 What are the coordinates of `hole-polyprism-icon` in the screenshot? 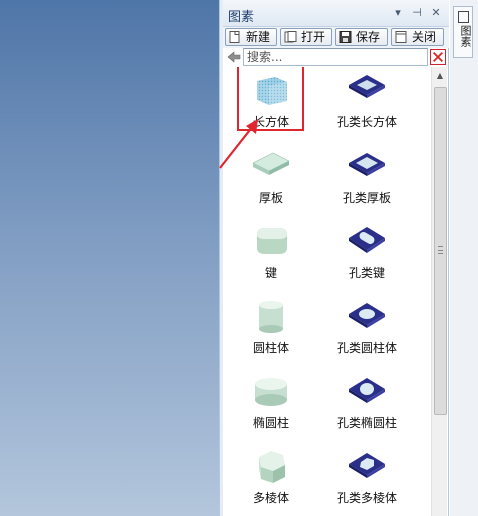 It's located at (367, 465).